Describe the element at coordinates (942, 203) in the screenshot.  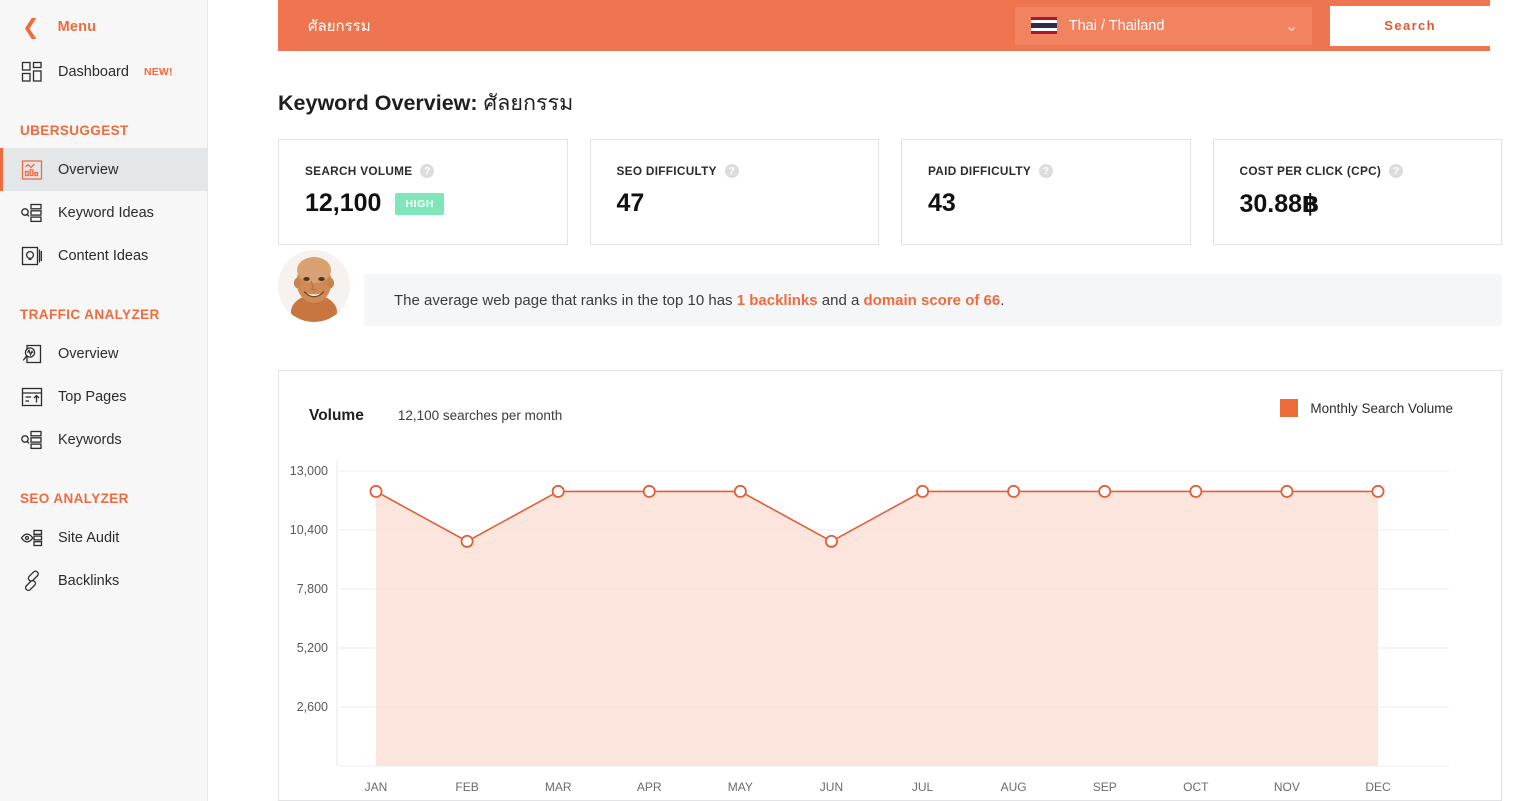
I see `metric-value: 43` at that location.